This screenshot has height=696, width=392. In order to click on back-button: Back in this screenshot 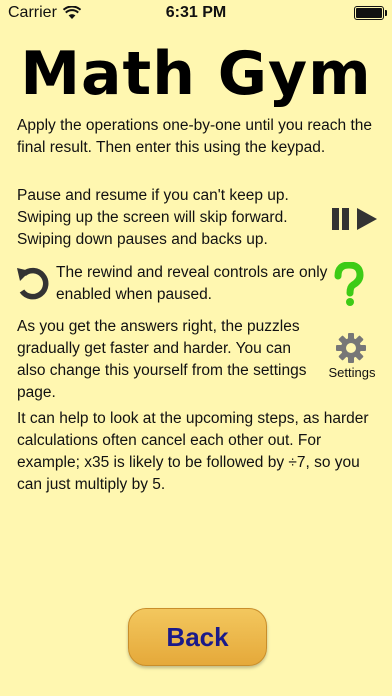, I will do `click(197, 637)`.